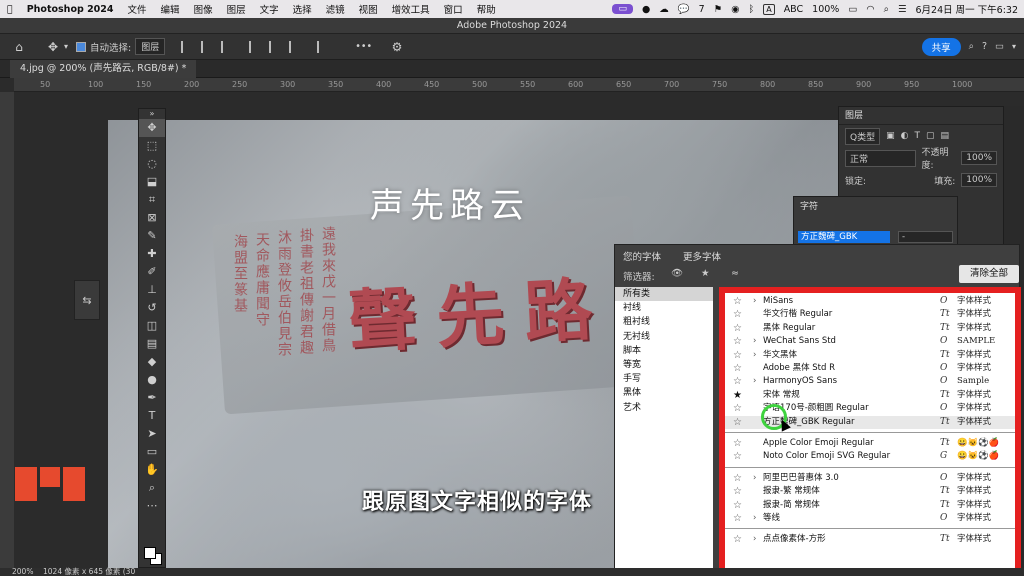 This screenshot has width=1024, height=576. What do you see at coordinates (999, 46) in the screenshot?
I see `workspace-icon: ▭` at bounding box center [999, 46].